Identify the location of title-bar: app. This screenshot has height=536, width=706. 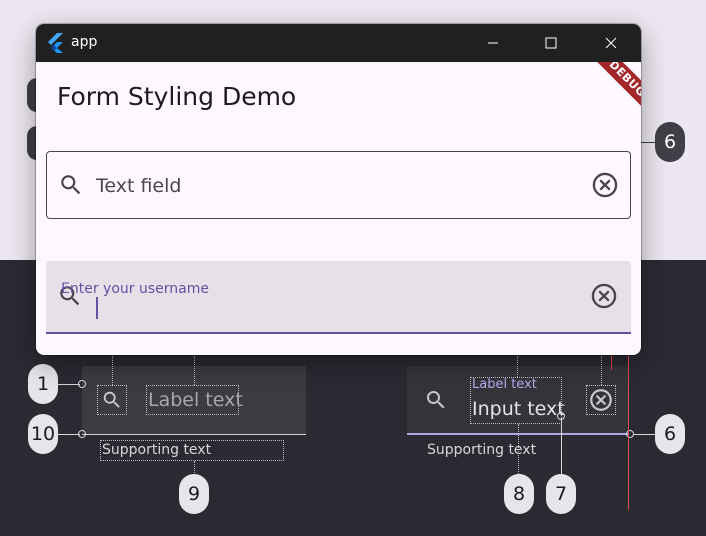
(338, 43).